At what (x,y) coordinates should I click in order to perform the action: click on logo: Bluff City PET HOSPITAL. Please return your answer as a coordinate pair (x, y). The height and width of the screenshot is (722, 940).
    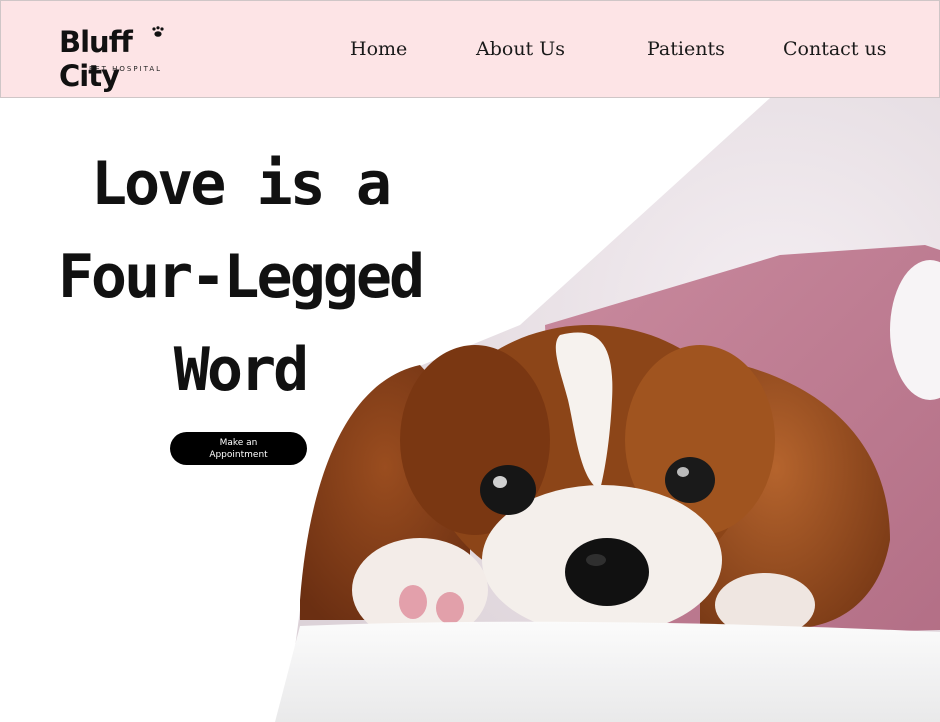
    Looking at the image, I should click on (129, 59).